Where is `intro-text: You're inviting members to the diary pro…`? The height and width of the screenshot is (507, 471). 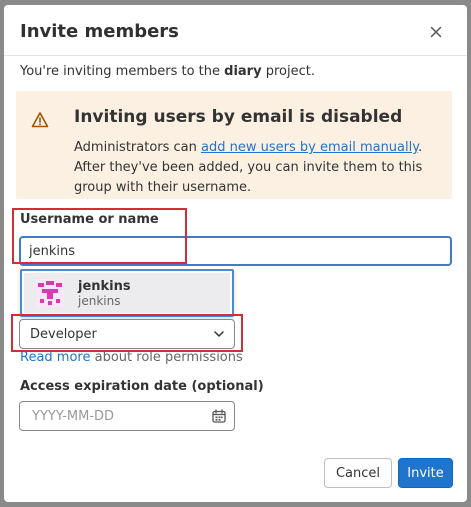
intro-text: You're inviting members to the diary pro… is located at coordinates (167, 72).